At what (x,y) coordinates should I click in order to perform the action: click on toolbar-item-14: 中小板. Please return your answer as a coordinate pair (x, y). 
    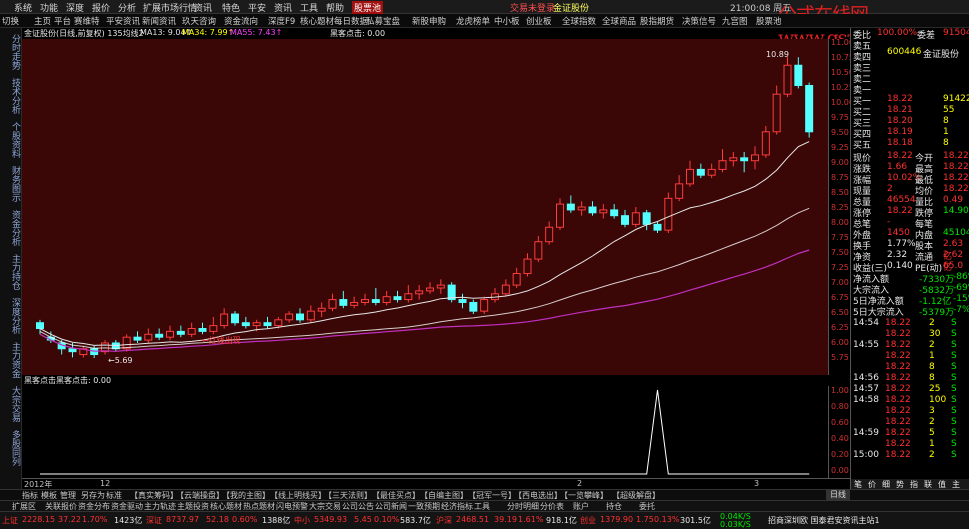
    Looking at the image, I should click on (507, 21).